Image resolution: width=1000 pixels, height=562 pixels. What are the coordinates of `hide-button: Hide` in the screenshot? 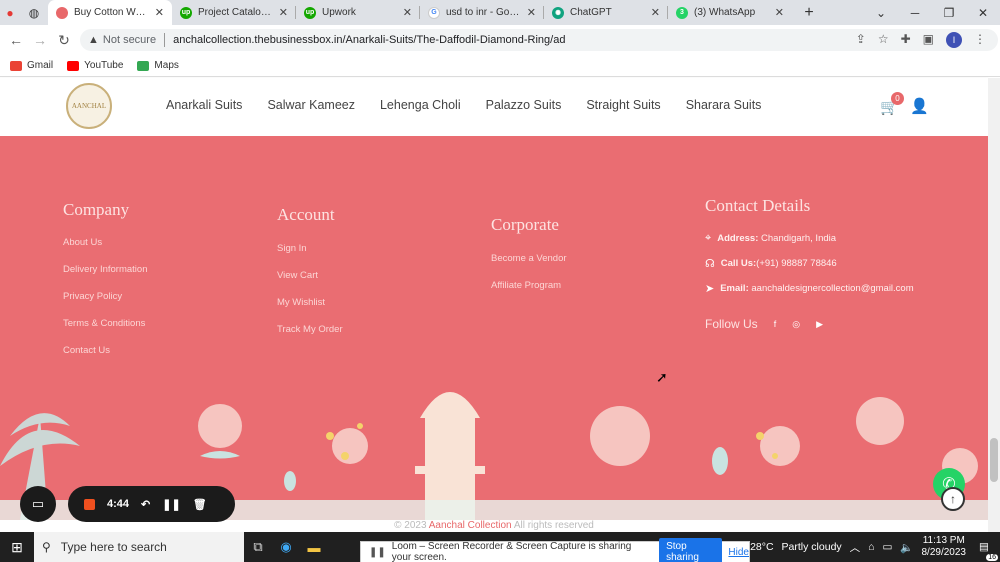 It's located at (738, 552).